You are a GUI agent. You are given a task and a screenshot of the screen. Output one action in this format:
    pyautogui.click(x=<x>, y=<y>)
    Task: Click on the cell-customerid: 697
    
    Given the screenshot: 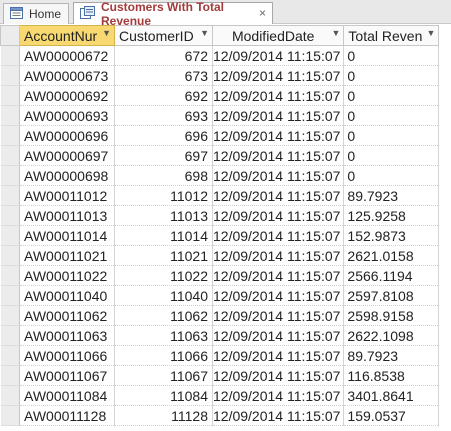 What is the action you would take?
    pyautogui.click(x=163, y=155)
    